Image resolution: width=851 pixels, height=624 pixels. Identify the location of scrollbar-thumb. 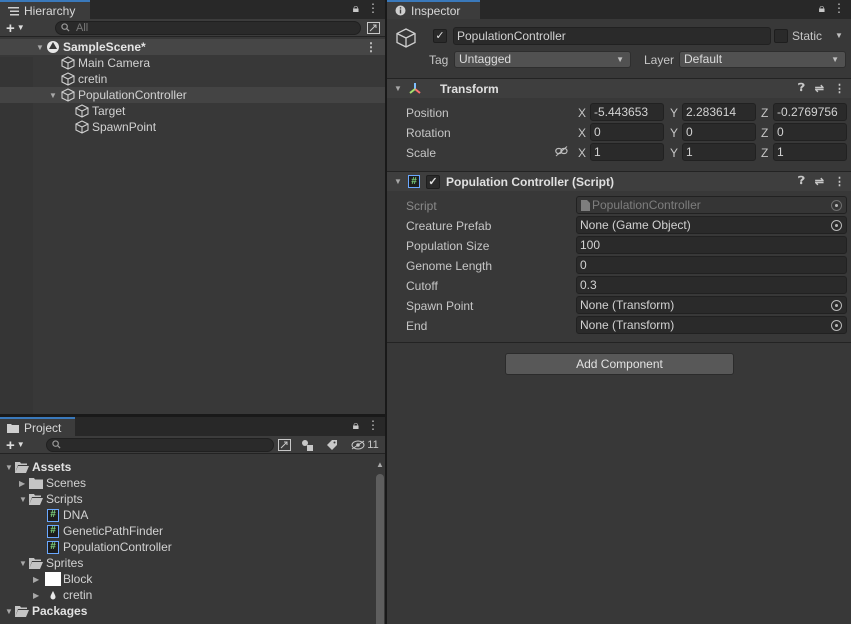
(380, 549).